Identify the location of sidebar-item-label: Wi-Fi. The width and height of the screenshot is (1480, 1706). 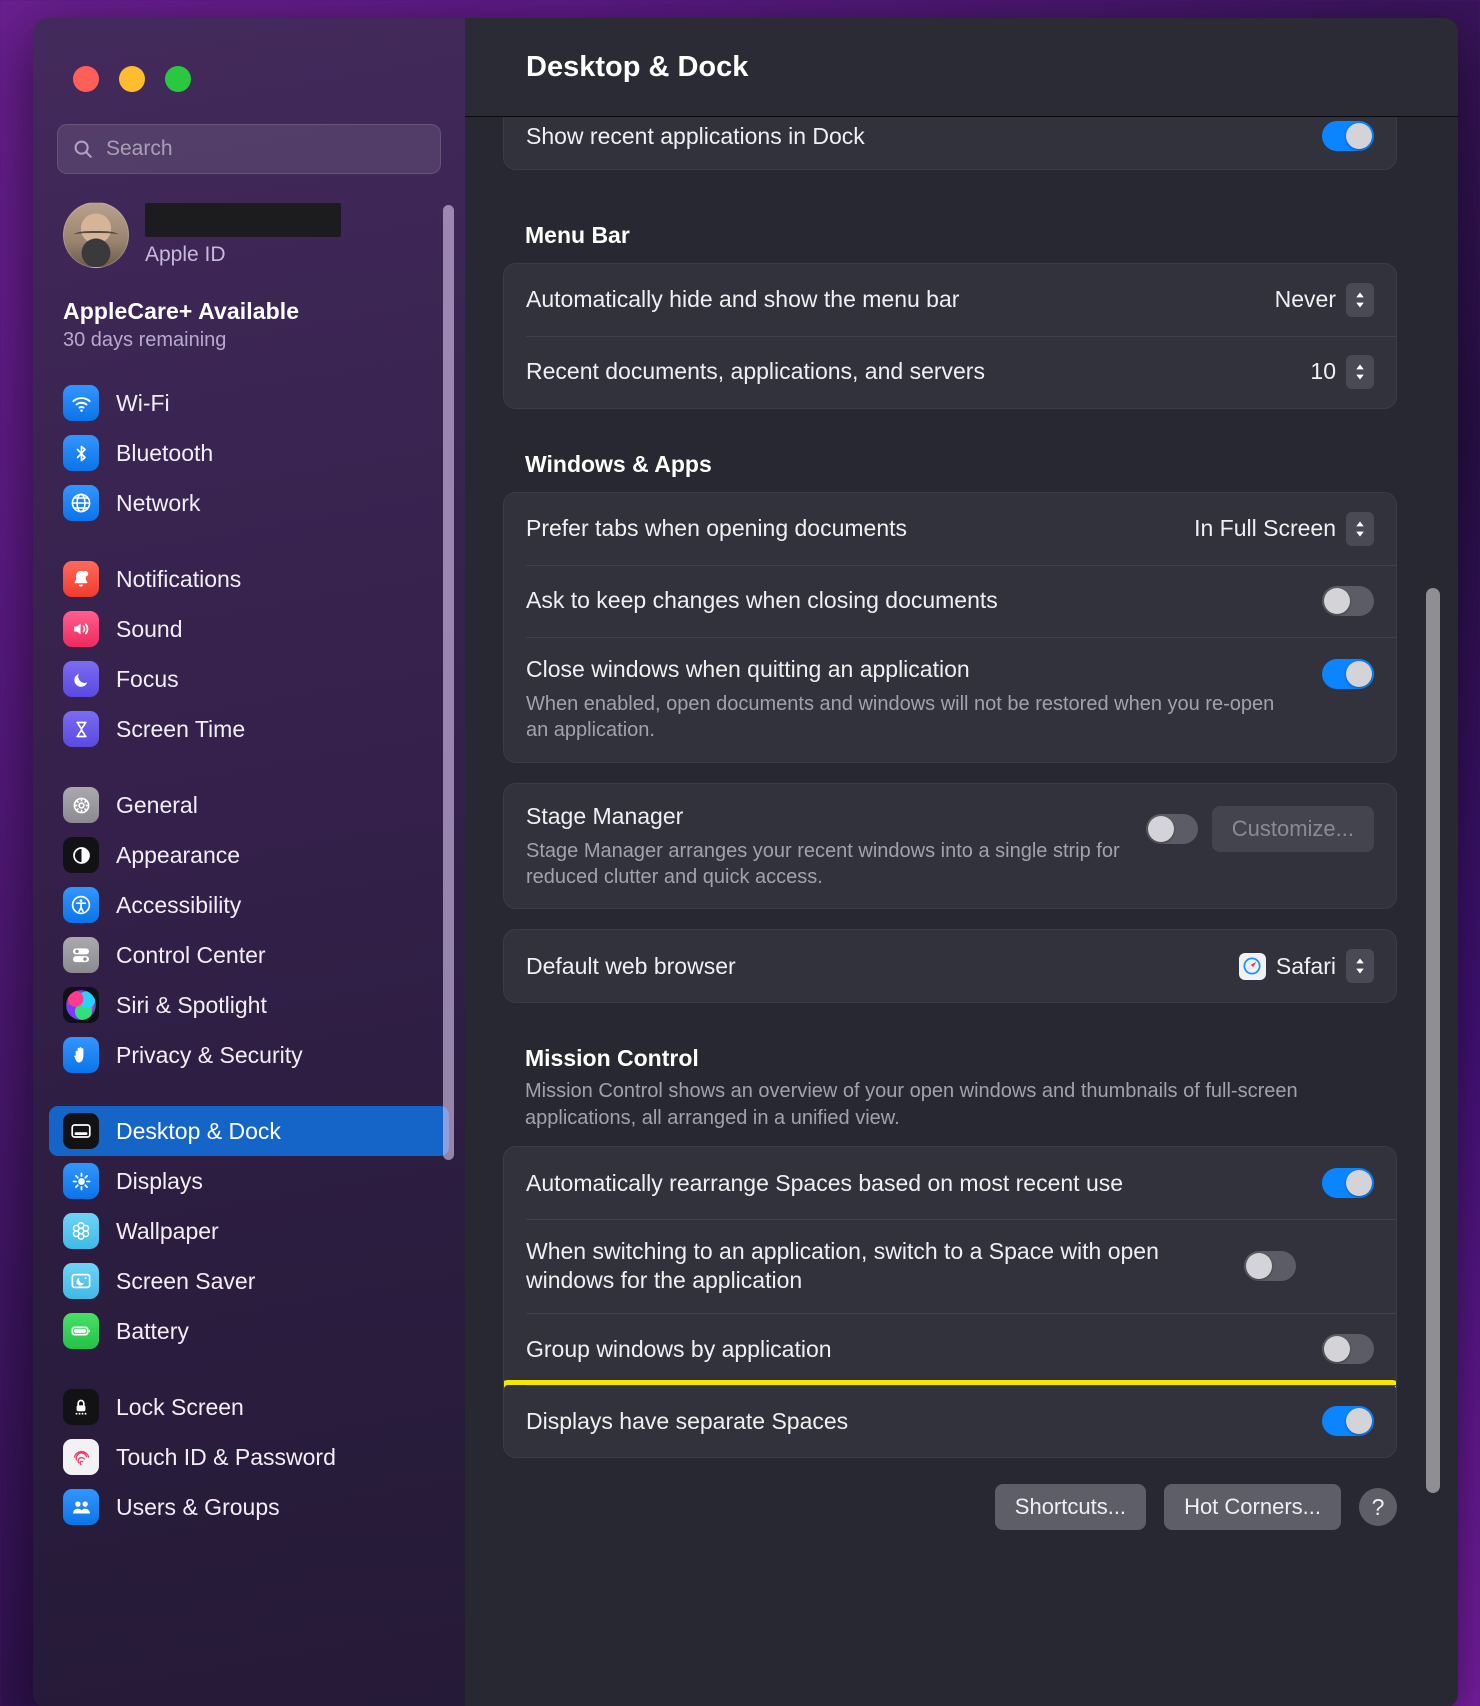
(143, 402).